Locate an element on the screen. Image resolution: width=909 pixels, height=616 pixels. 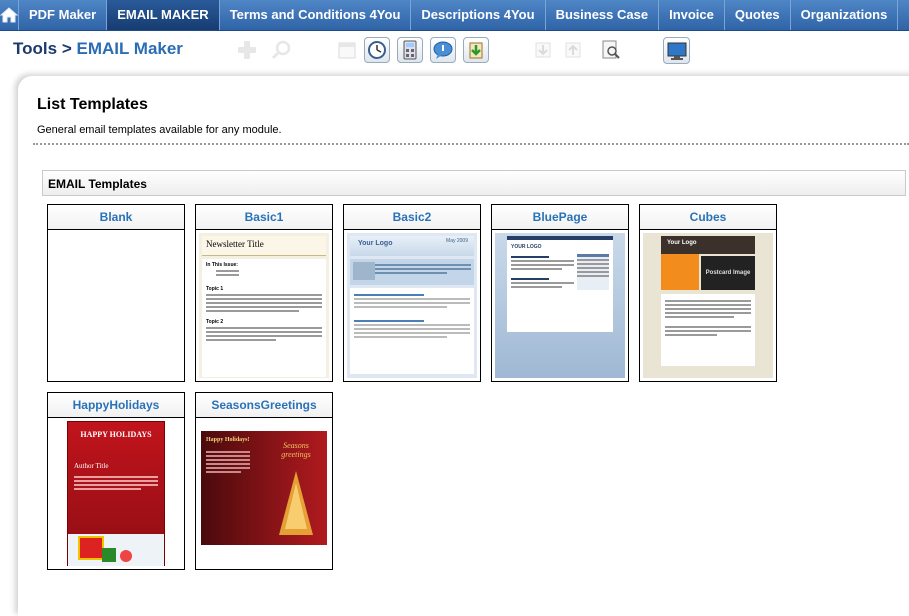
template-name: SeasonsGreetings is located at coordinates (264, 405).